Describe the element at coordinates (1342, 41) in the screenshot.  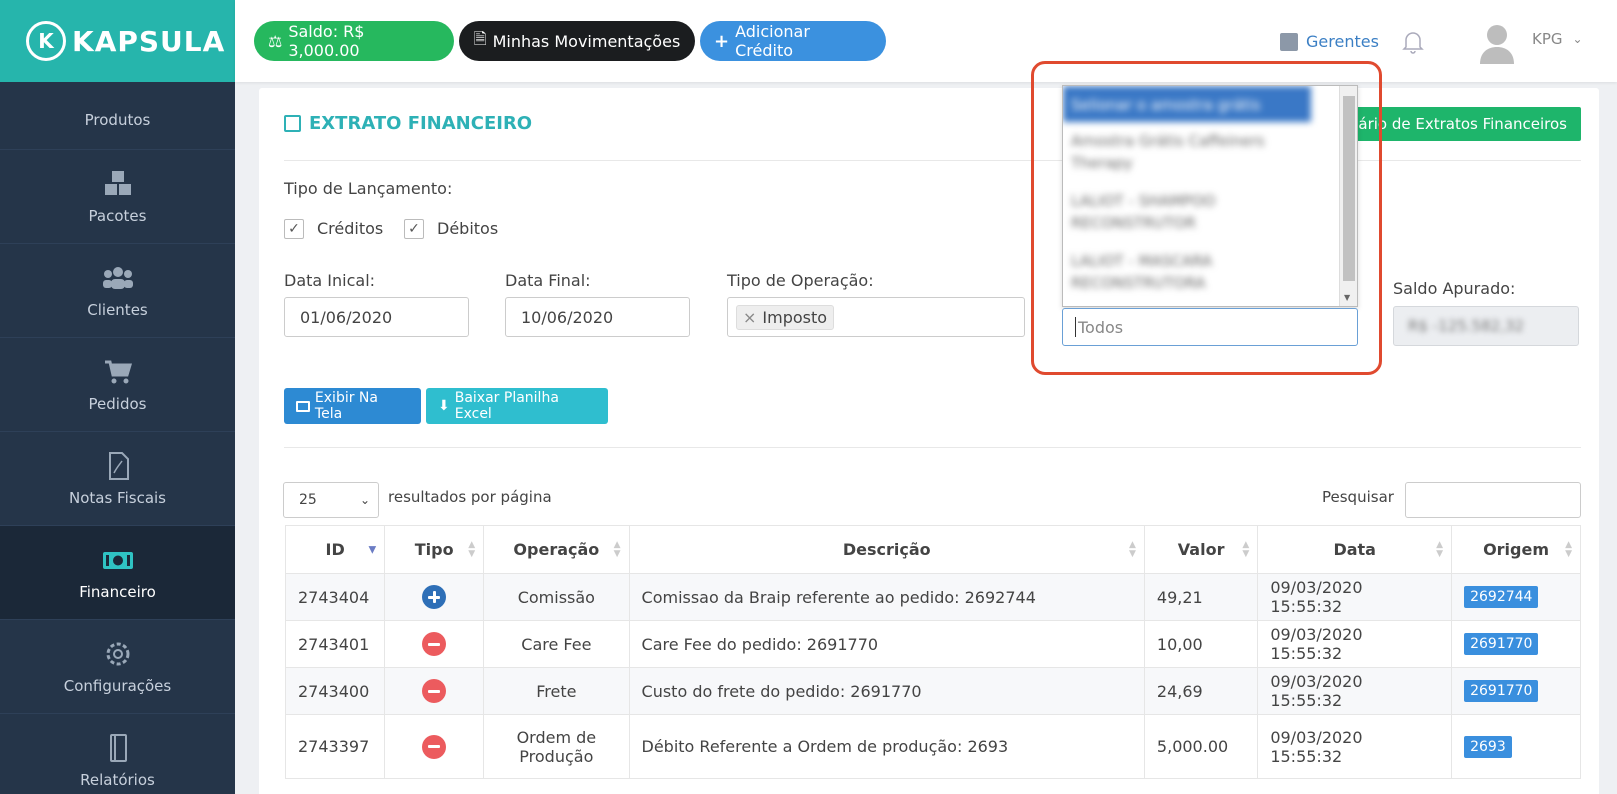
I see `gerentes-label: Gerentes` at that location.